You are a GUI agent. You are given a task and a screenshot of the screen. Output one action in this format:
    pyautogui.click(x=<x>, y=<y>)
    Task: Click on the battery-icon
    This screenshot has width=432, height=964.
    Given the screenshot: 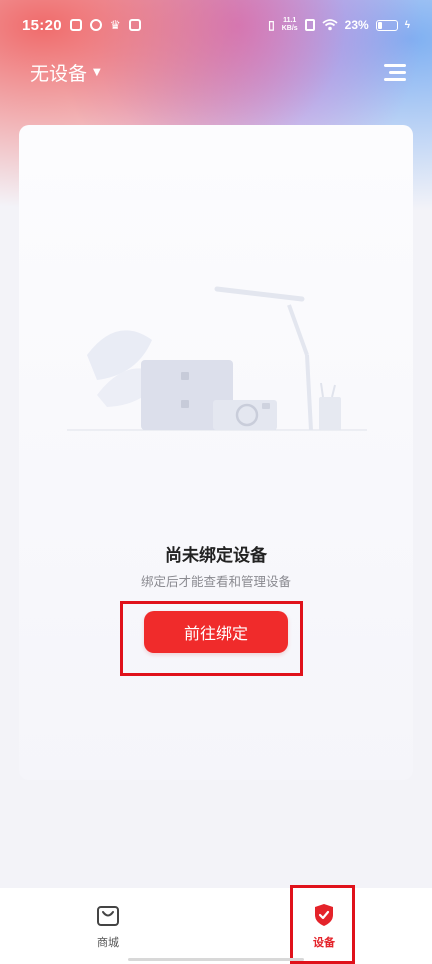 What is the action you would take?
    pyautogui.click(x=386, y=25)
    